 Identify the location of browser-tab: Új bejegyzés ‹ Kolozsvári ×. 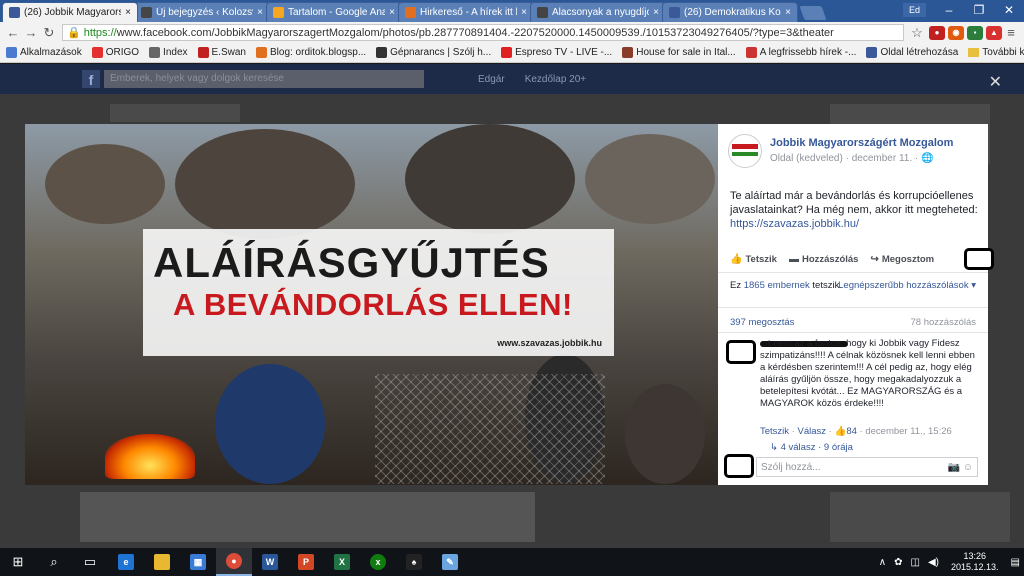
(202, 12).